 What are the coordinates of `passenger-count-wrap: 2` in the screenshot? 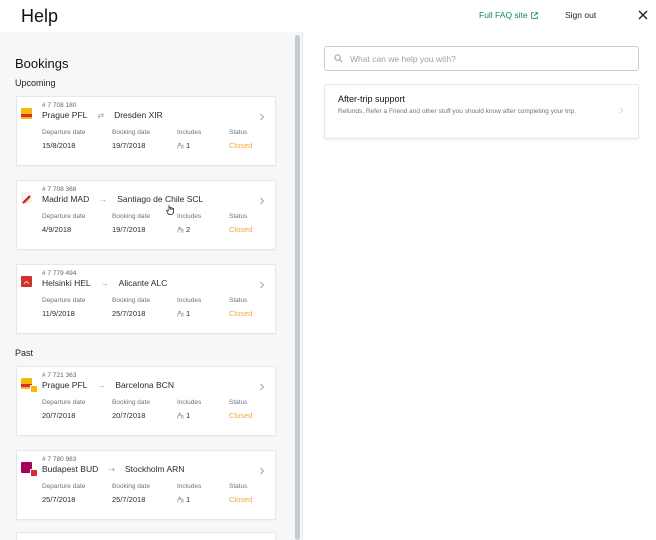 It's located at (189, 229).